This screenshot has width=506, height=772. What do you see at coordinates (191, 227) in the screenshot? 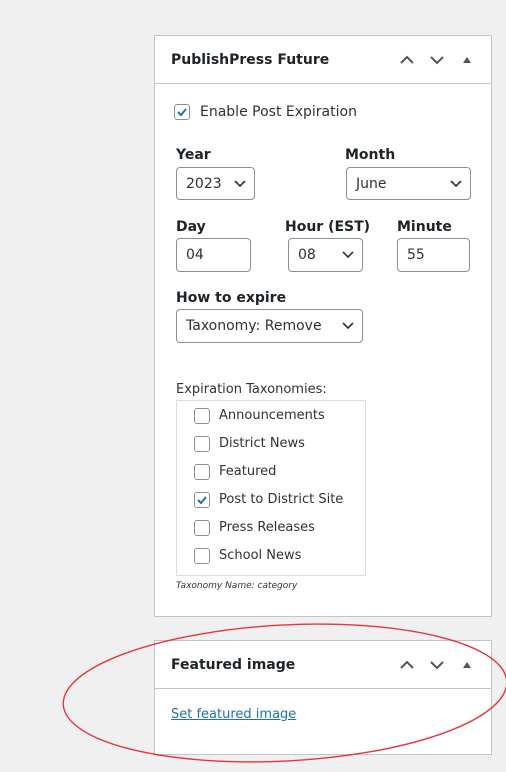
I see `day-label: Day` at bounding box center [191, 227].